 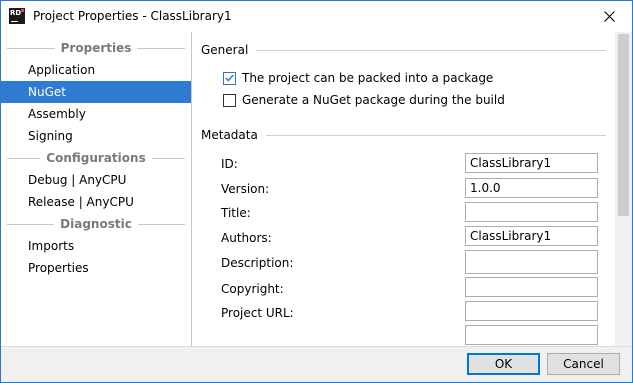 I want to click on title-label: Title:, so click(x=236, y=213).